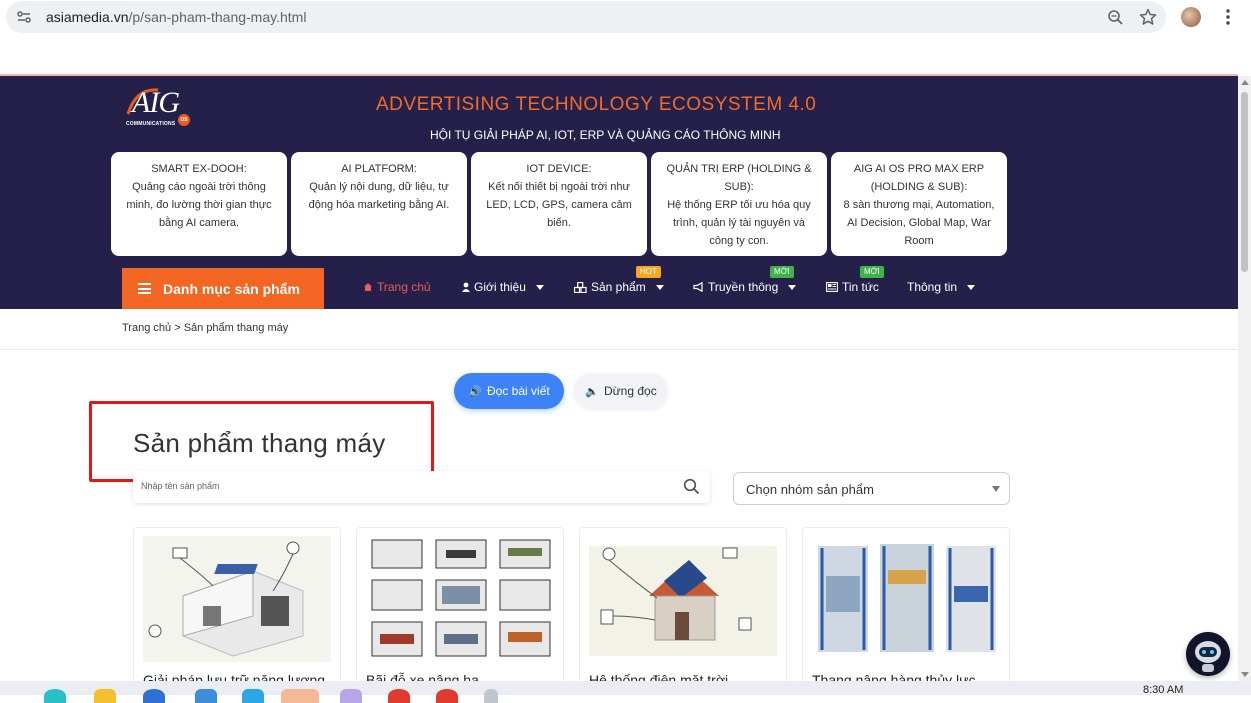  Describe the element at coordinates (300, 696) in the screenshot. I see `taskbar-active-app-icon` at that location.